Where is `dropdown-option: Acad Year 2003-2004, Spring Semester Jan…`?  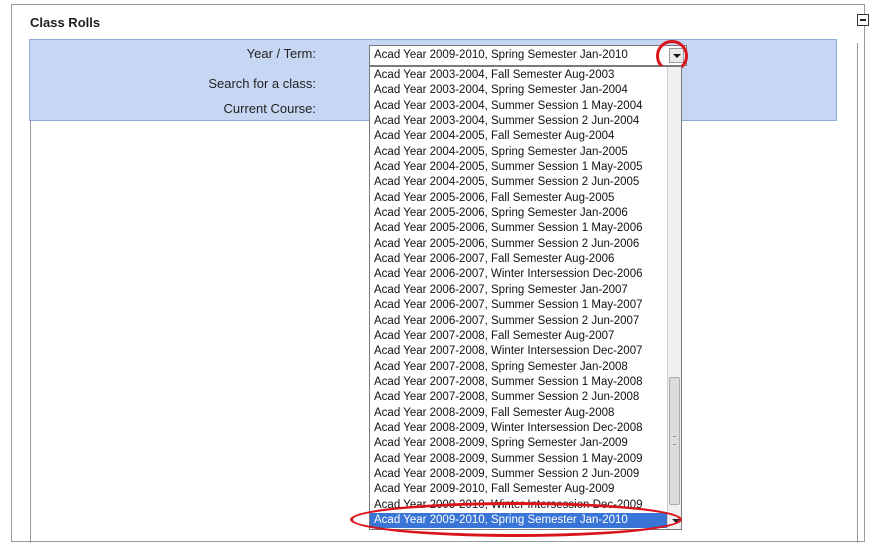
dropdown-option: Acad Year 2003-2004, Spring Semester Jan… is located at coordinates (518, 90).